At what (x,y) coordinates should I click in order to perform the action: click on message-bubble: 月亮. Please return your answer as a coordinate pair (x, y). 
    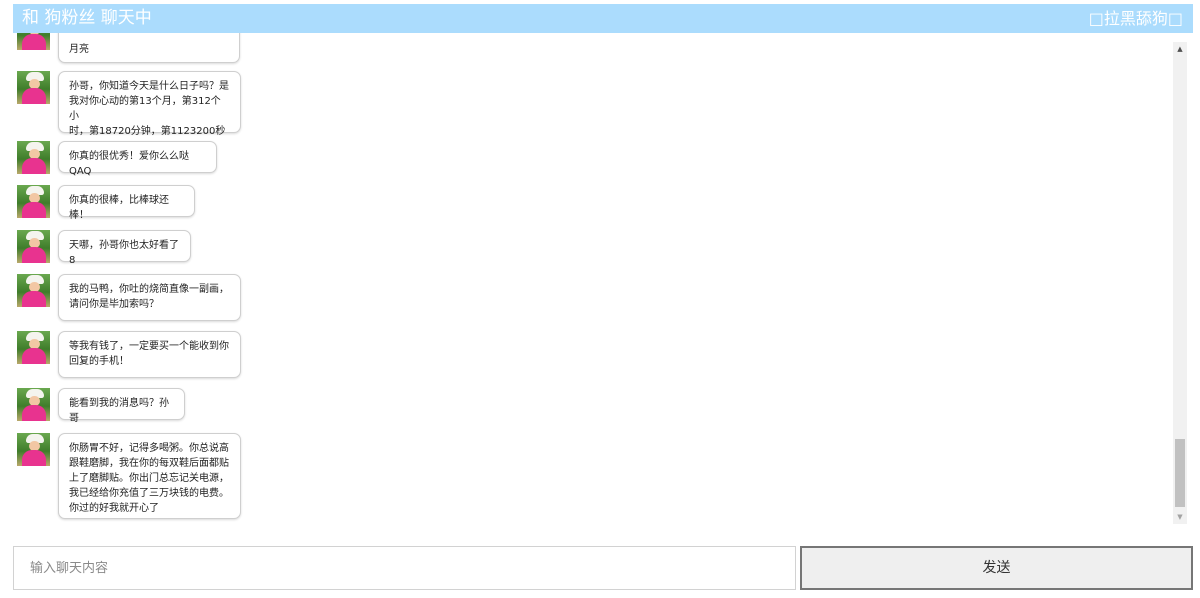
    Looking at the image, I should click on (149, 48).